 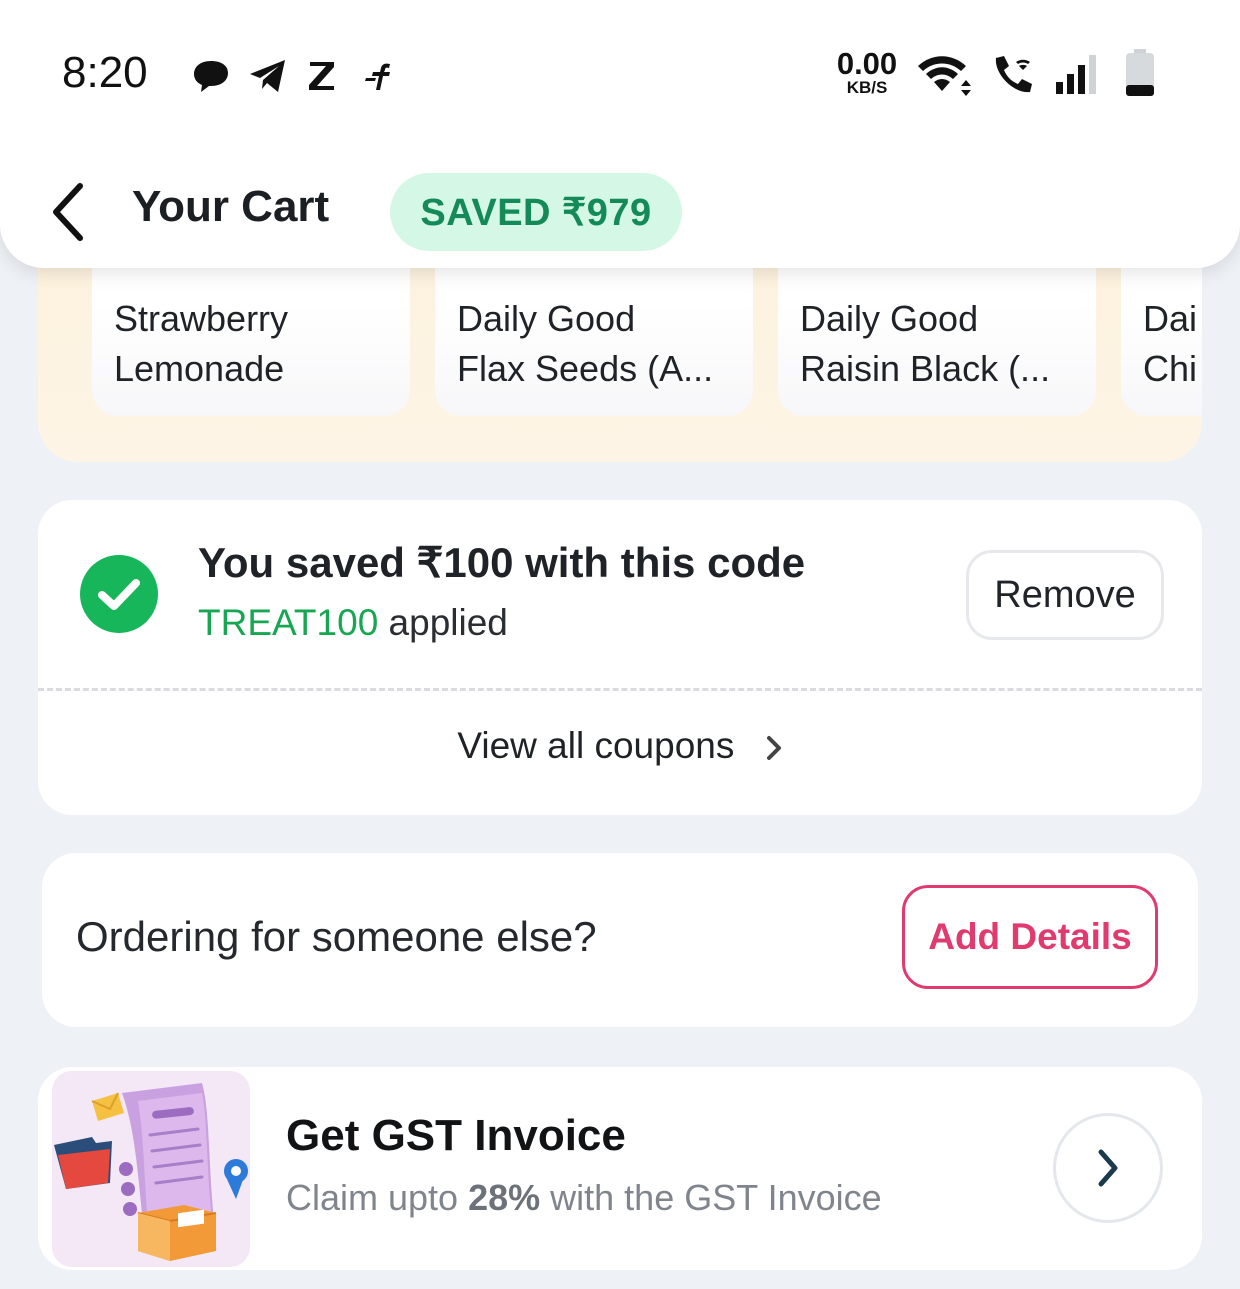 I want to click on ordering-for-someone-card: Ordering for someone else? Add Details, so click(x=620, y=940).